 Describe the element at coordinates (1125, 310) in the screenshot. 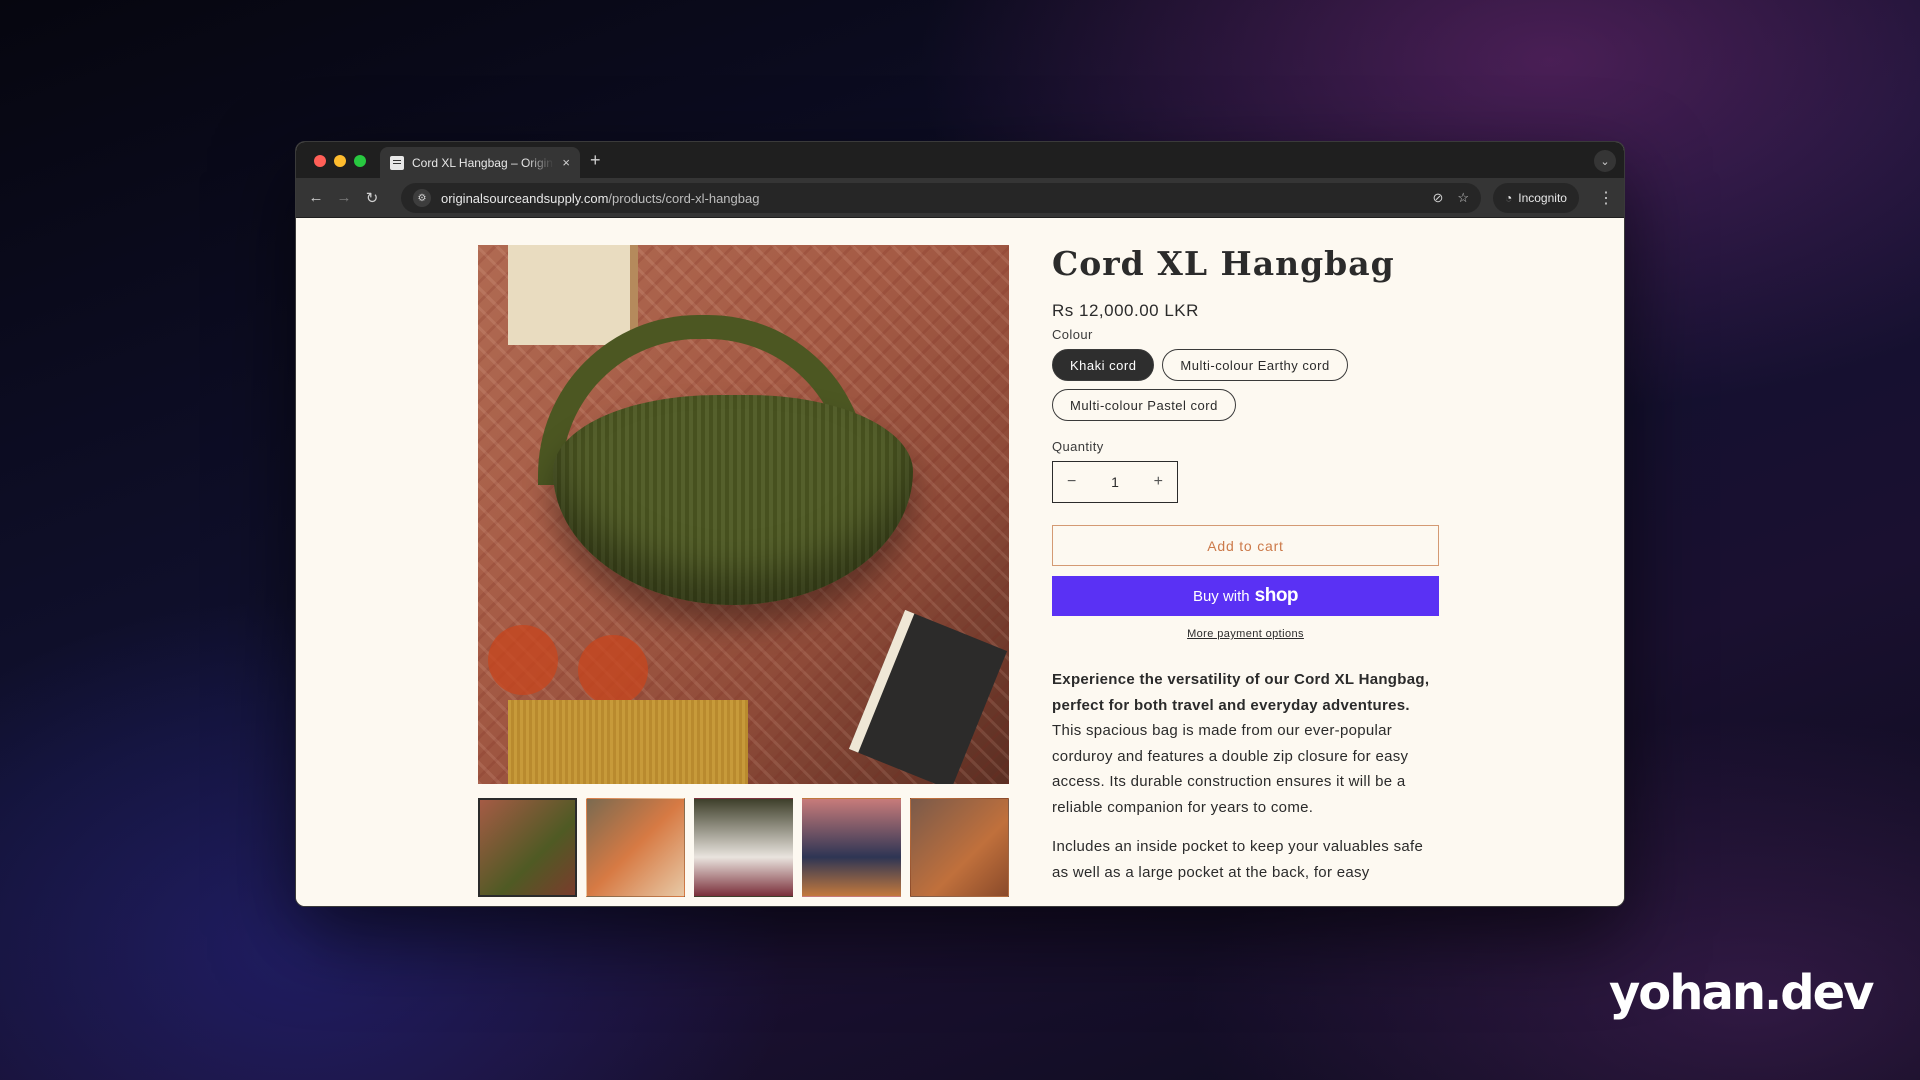

I see `product-price: Rs 12,000.00 LKR` at that location.